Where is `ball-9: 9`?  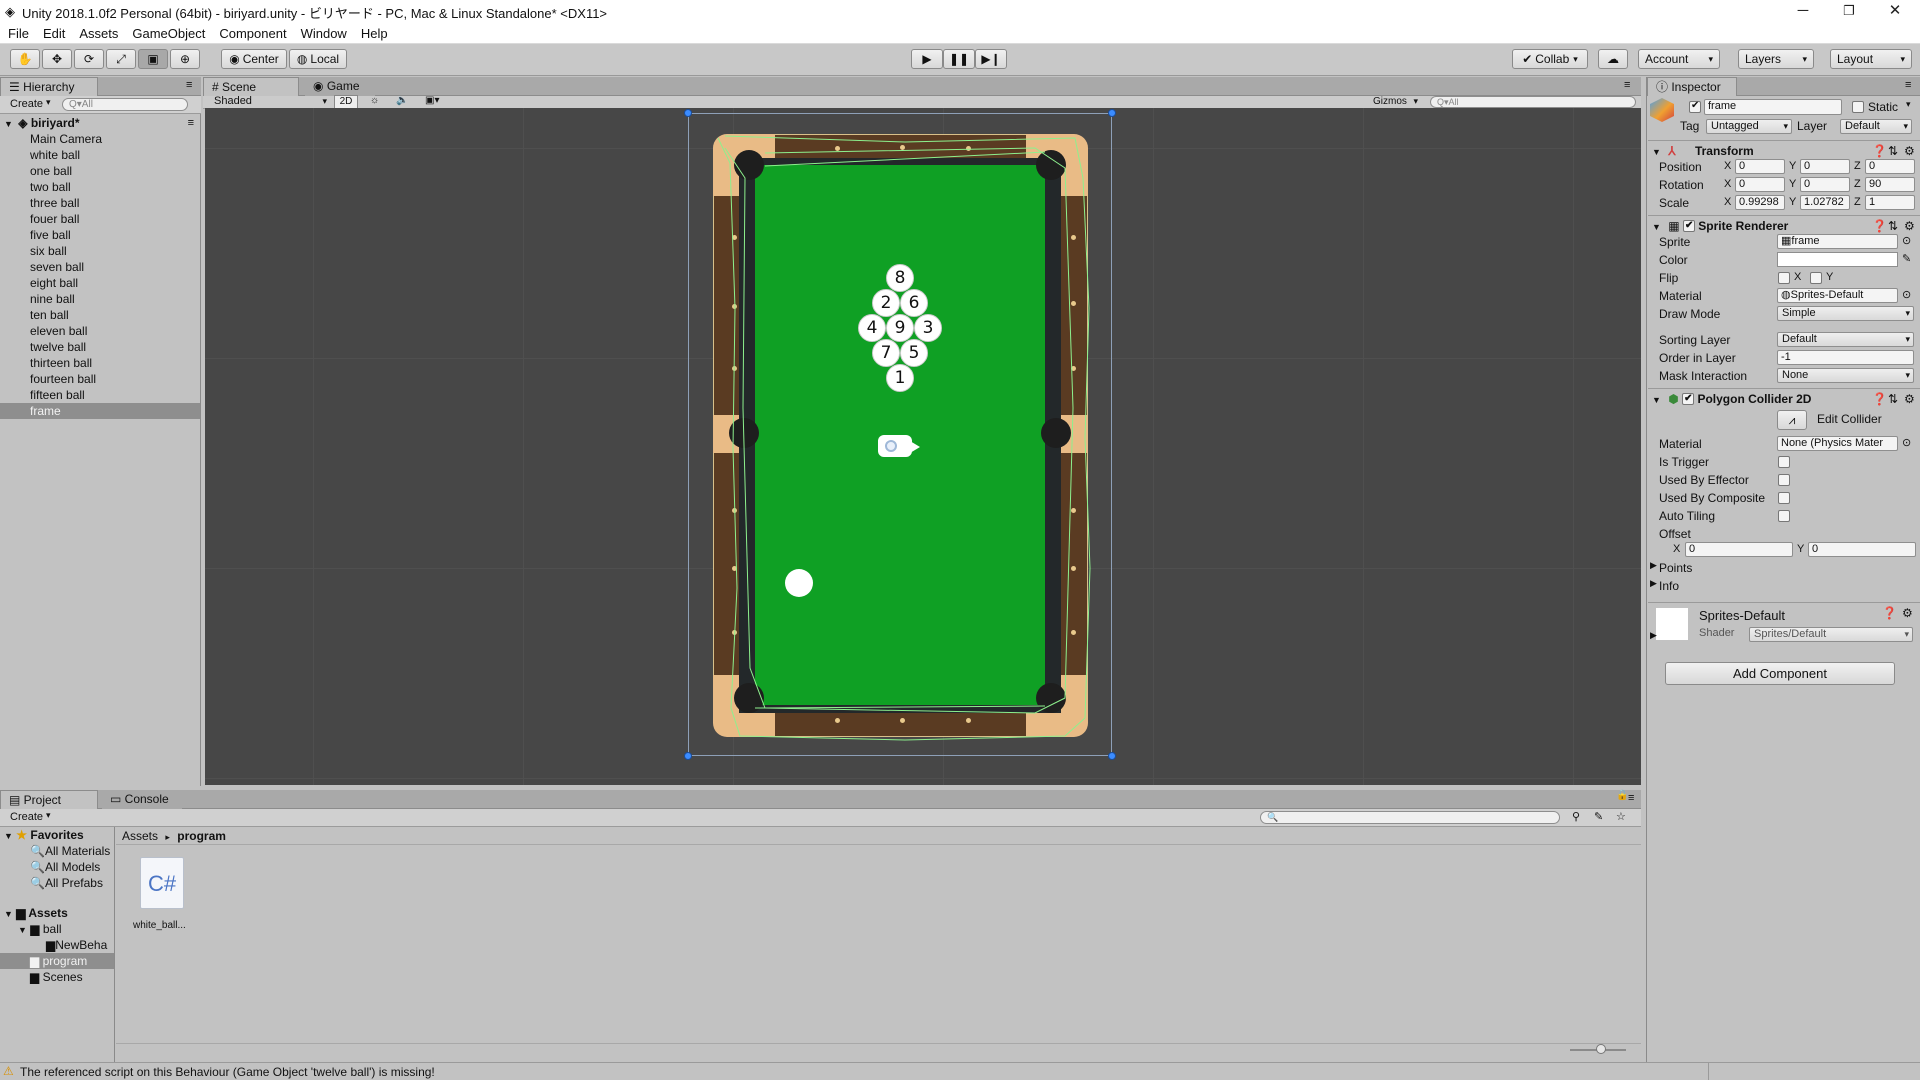 ball-9: 9 is located at coordinates (900, 328).